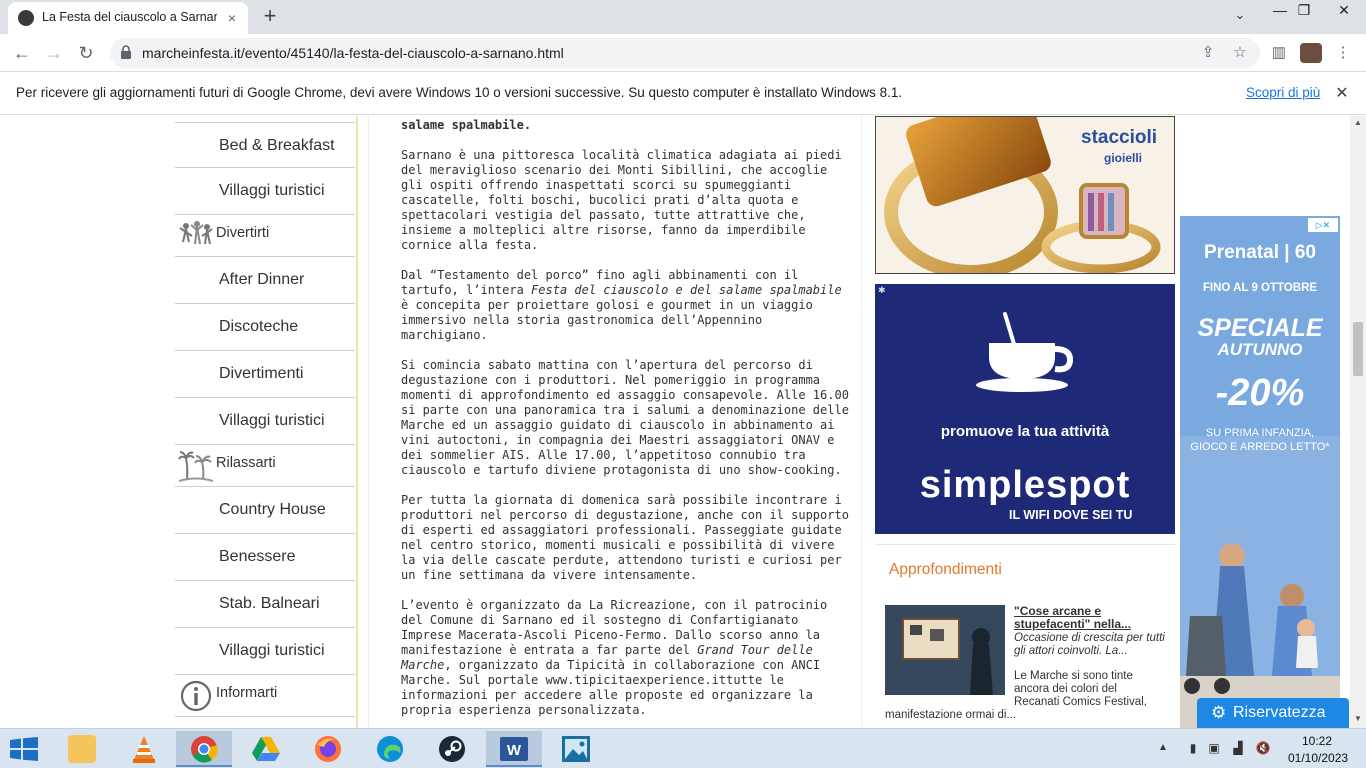  Describe the element at coordinates (269, 603) in the screenshot. I see `sidebar-item-label: Stab. Balneari` at that location.